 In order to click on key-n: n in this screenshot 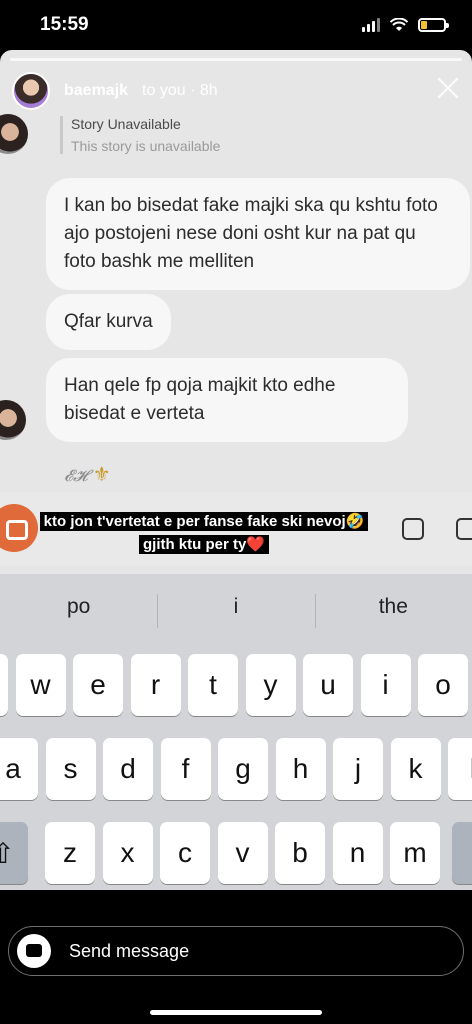, I will do `click(357, 853)`.